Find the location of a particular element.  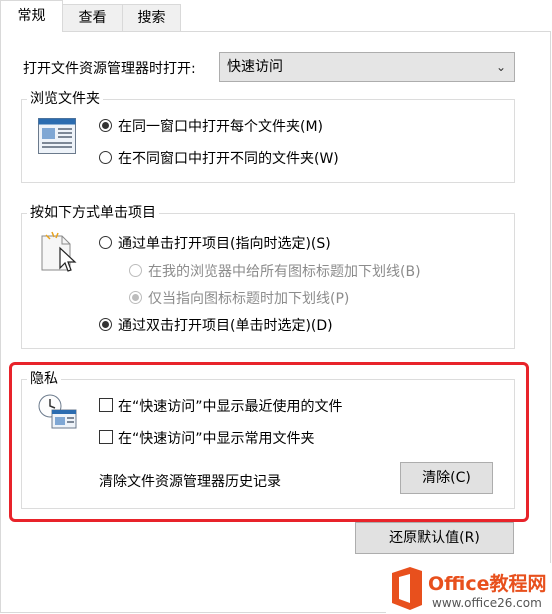

underline-point-radio is located at coordinates (135, 297).